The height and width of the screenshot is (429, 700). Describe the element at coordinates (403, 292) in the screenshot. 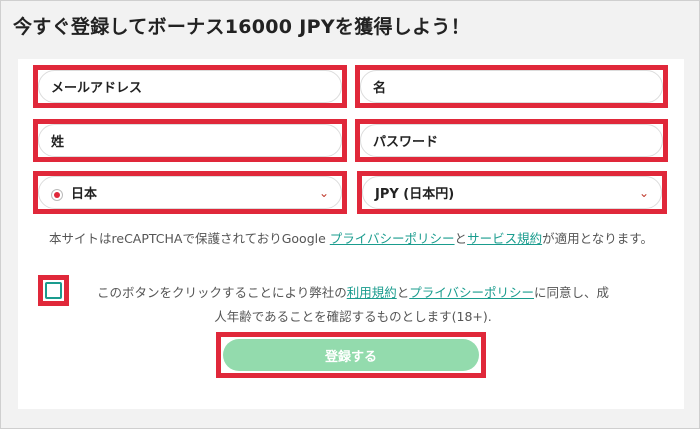

I see `consent-and: と` at that location.